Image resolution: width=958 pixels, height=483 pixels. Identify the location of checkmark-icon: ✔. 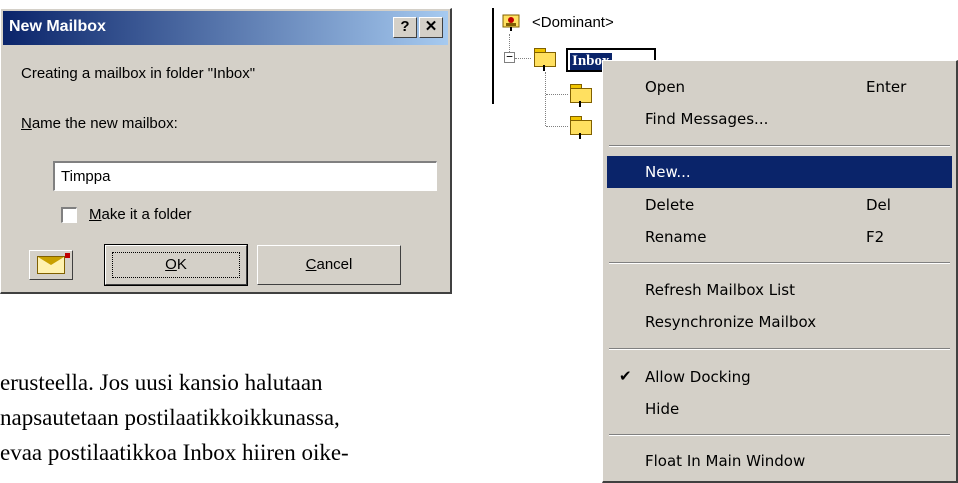
(625, 376).